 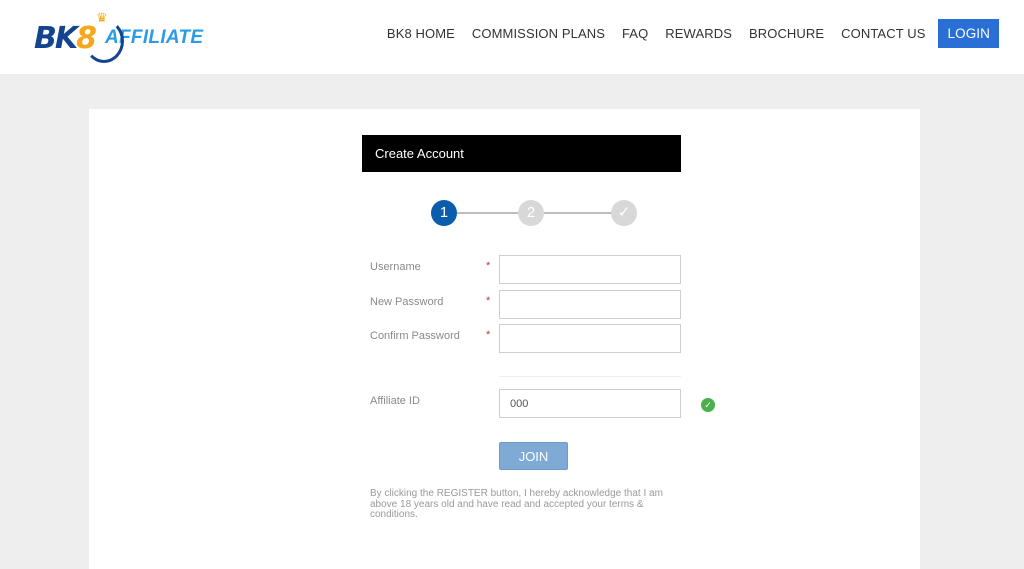 What do you see at coordinates (590, 269) in the screenshot?
I see `username-input` at bounding box center [590, 269].